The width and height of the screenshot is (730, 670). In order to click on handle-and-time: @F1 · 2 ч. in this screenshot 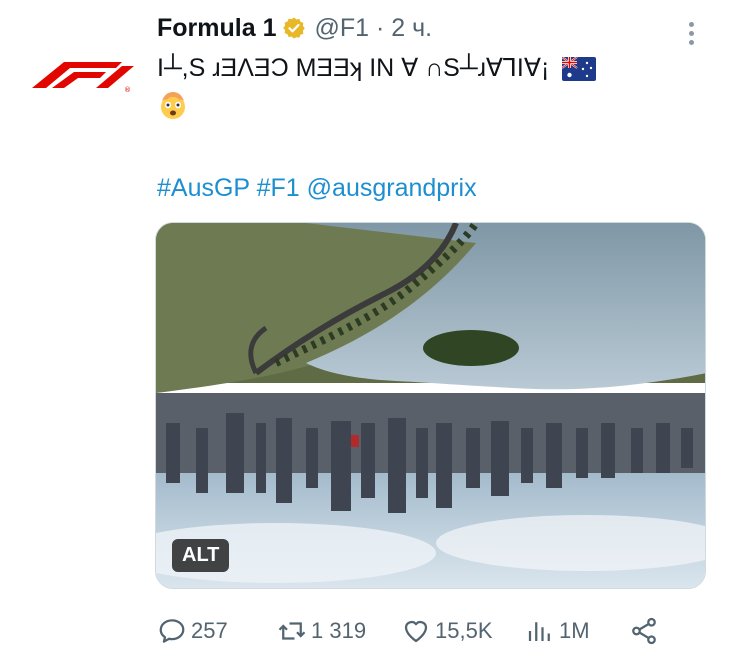, I will do `click(373, 28)`.